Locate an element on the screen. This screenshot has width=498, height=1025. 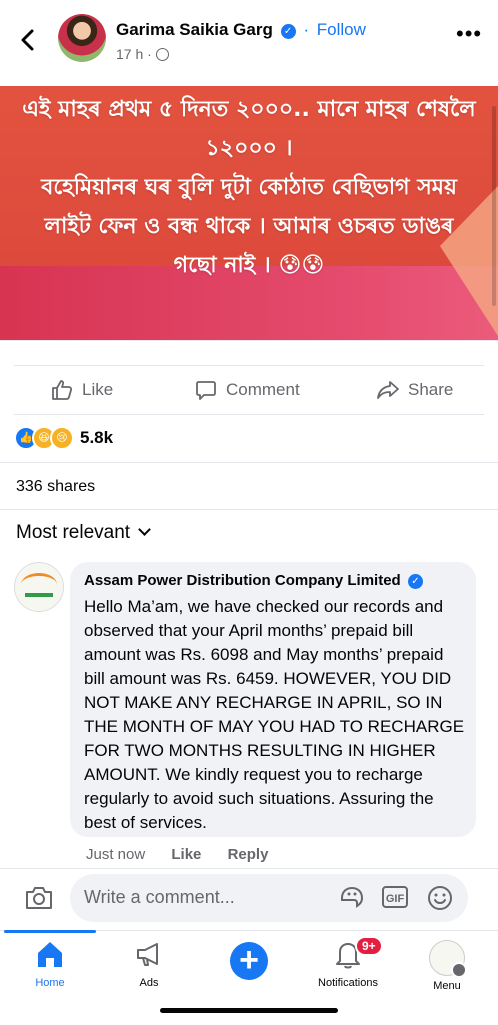
post-actions: Like Comment Share is located at coordinates (249, 390).